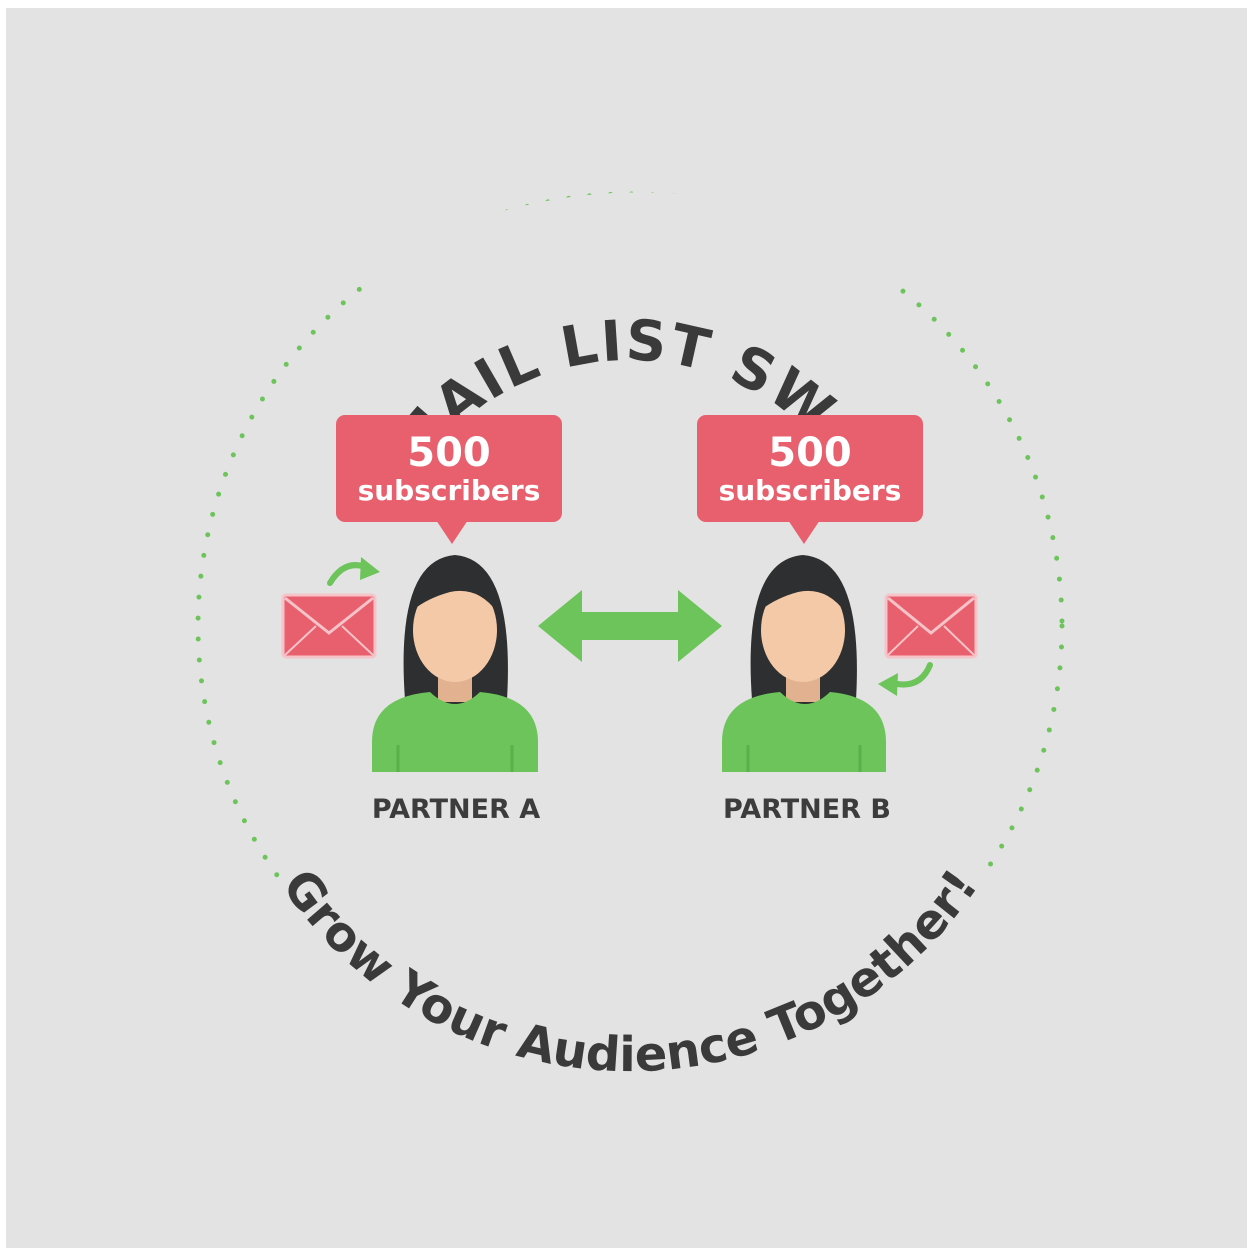  I want to click on subscriber-count-a: 500, so click(449, 453).